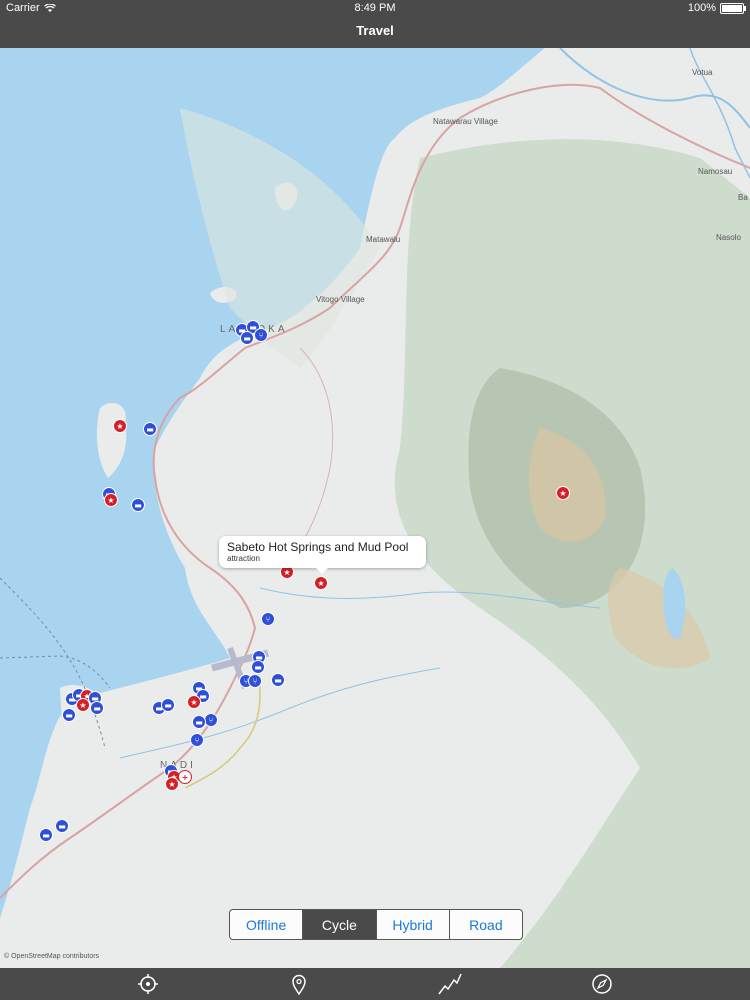 This screenshot has width=750, height=1000. Describe the element at coordinates (243, 558) in the screenshot. I see `callout-subtitle: attraction` at that location.